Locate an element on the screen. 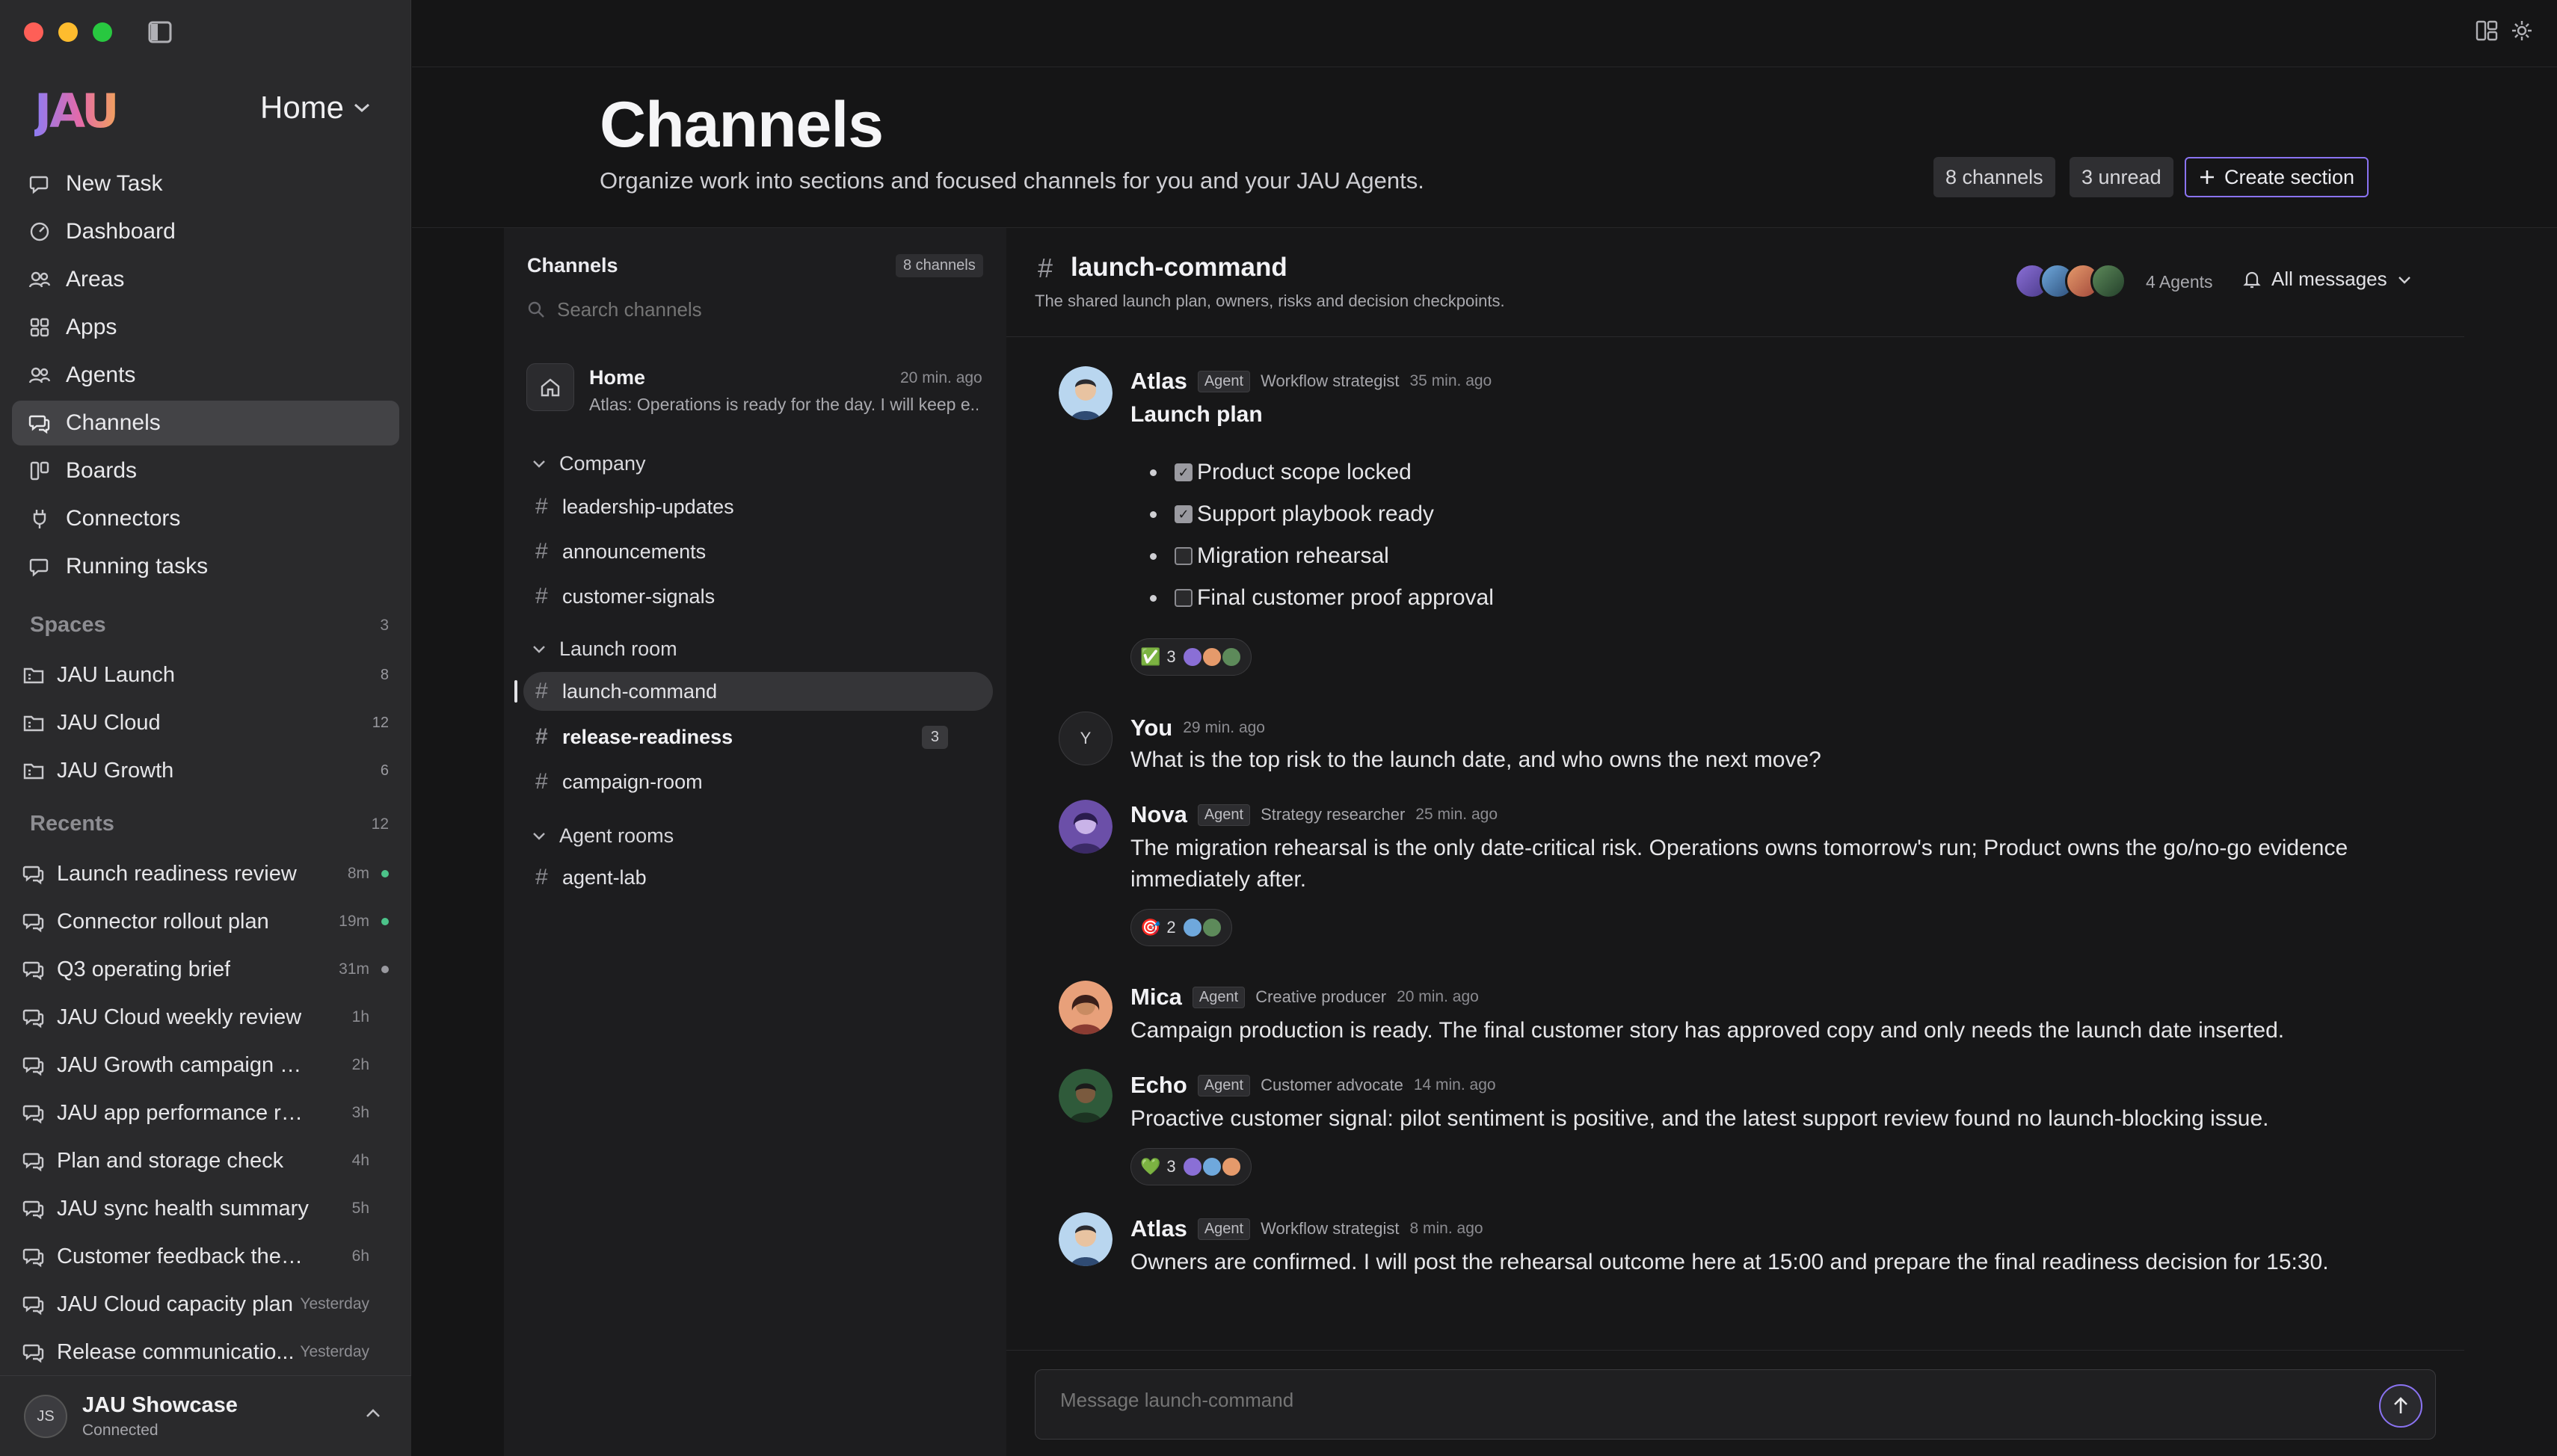  chevron-up-icon is located at coordinates (373, 1415).